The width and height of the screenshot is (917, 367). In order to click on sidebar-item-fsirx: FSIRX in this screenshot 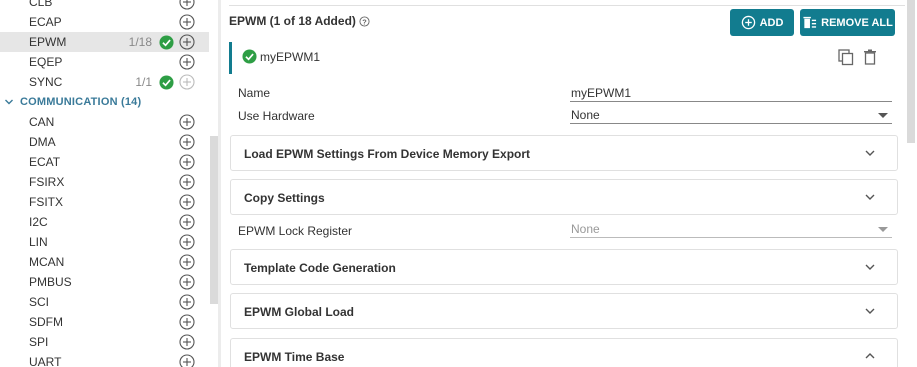, I will do `click(104, 182)`.